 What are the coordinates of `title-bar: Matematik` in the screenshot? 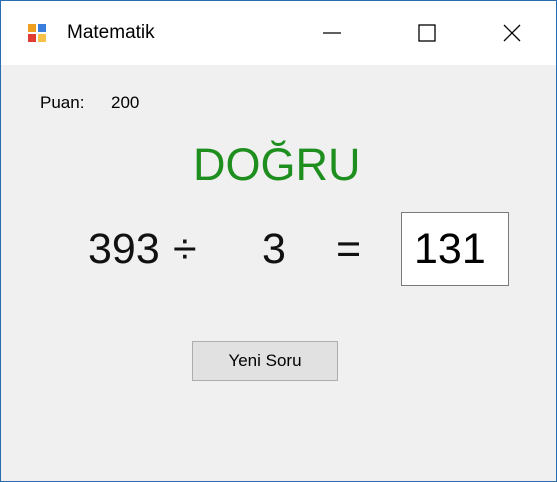 It's located at (278, 33).